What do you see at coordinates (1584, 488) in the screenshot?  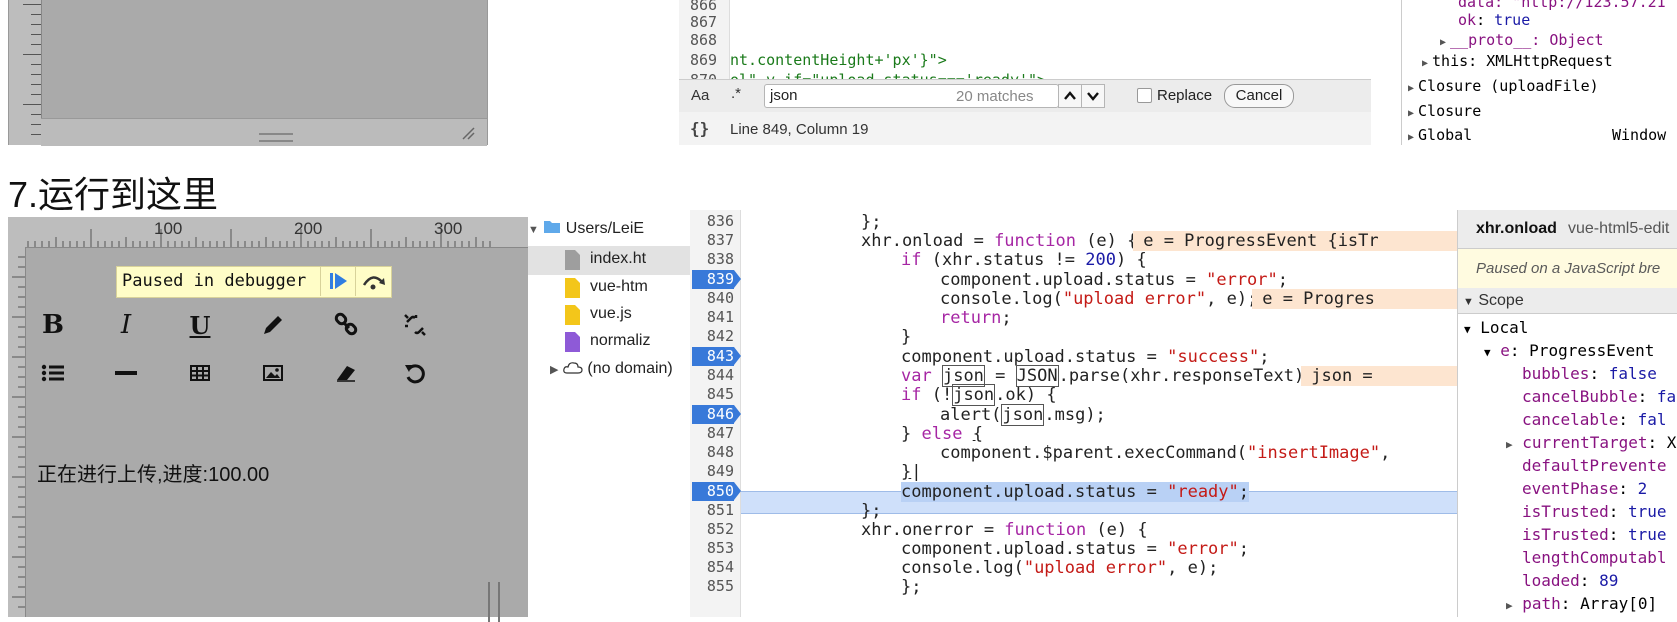 I see `scope-prop: eventPhase: 2` at bounding box center [1584, 488].